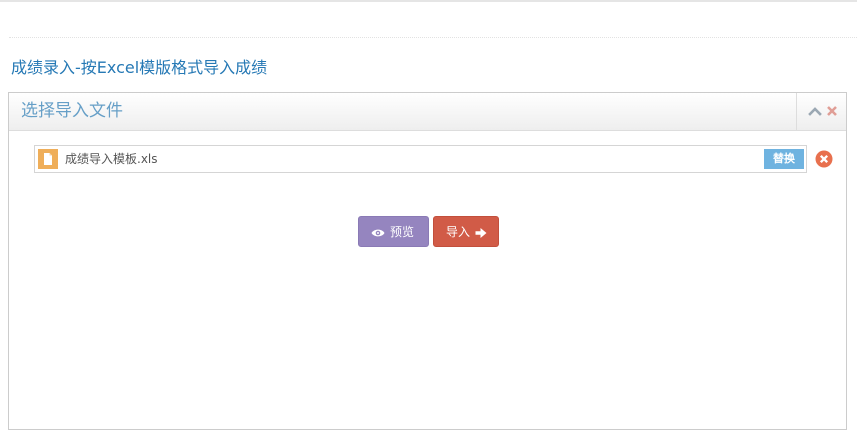 Image resolution: width=857 pixels, height=438 pixels. I want to click on file-name: 成绩导入模板.xls, so click(111, 159).